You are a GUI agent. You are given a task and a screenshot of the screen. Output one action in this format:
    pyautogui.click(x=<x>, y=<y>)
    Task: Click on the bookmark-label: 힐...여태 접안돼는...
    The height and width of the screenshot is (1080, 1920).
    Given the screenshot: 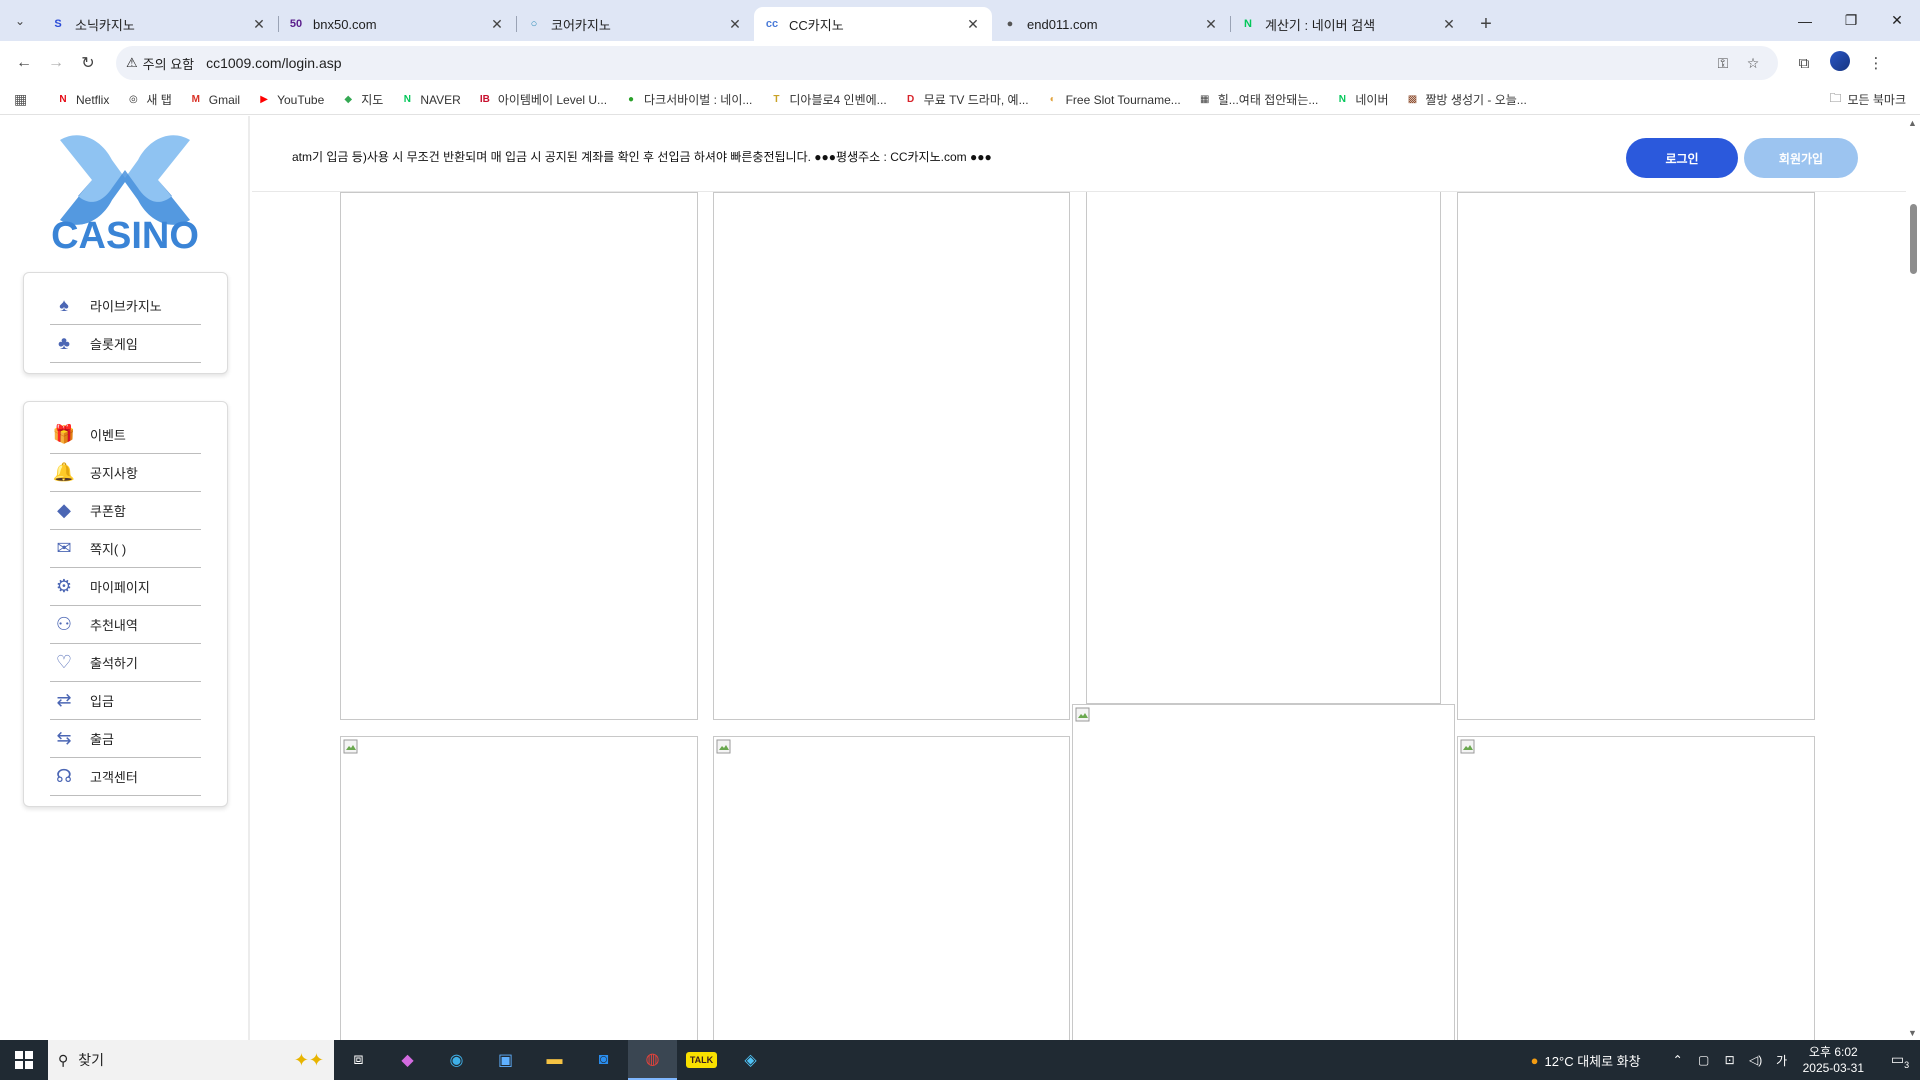 What is the action you would take?
    pyautogui.click(x=1268, y=100)
    